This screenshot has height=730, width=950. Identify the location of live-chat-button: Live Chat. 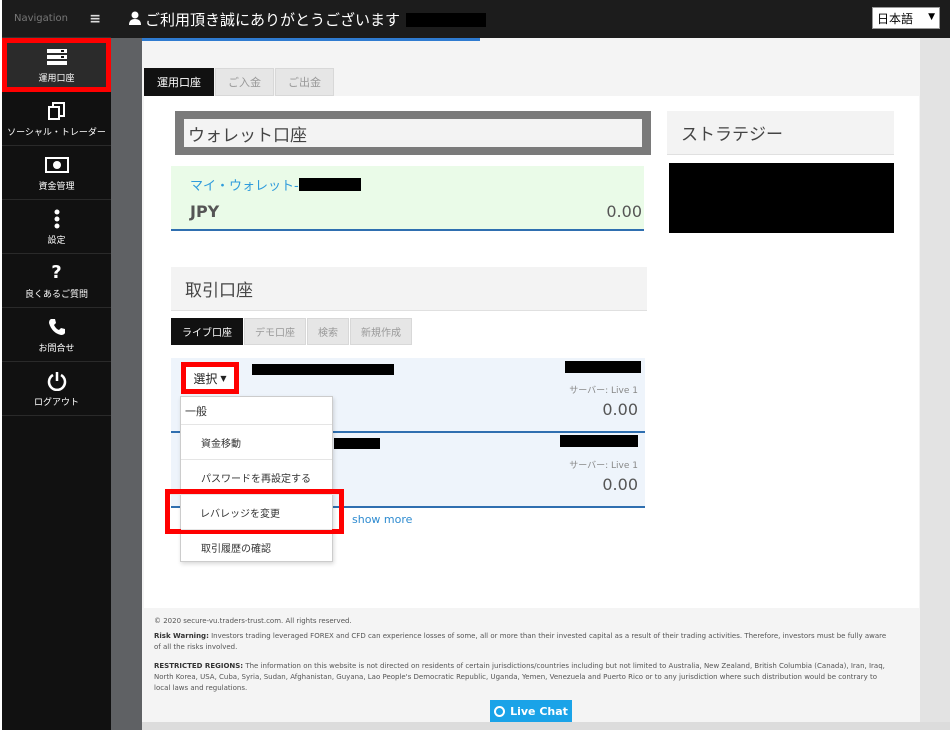
(531, 711).